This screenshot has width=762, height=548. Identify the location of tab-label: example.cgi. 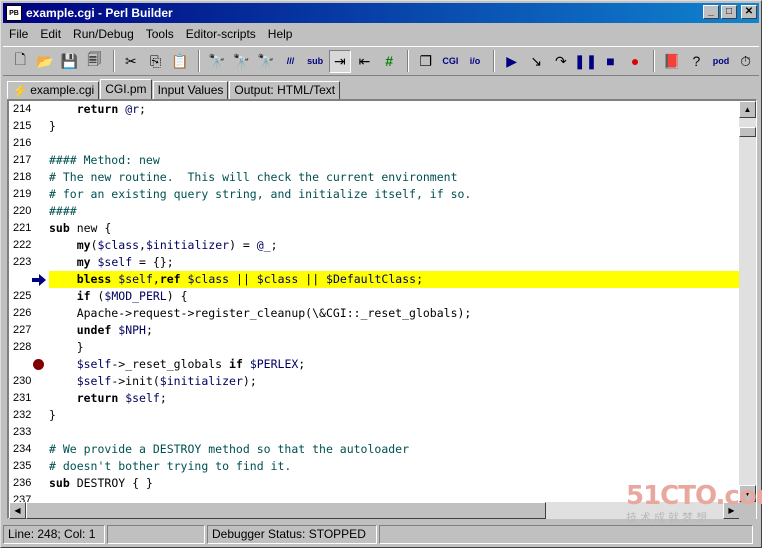
(62, 90).